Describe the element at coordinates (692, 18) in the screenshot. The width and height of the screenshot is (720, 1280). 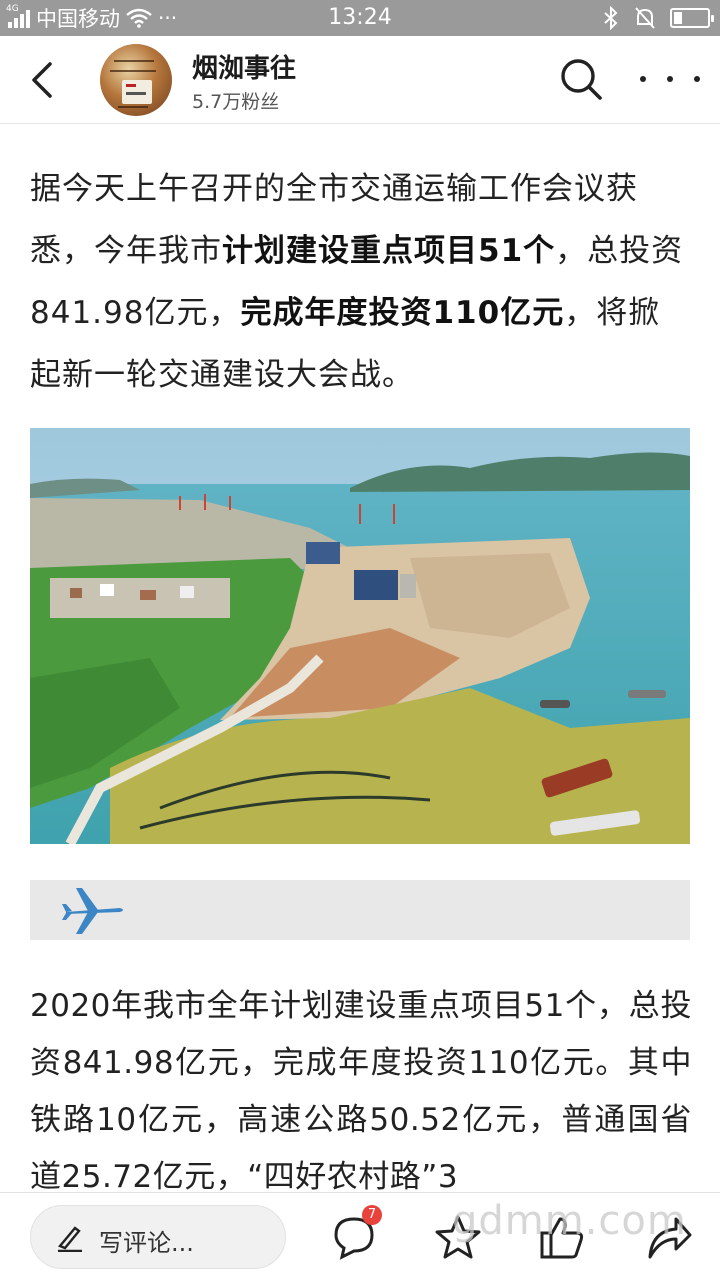
I see `battery-icon` at that location.